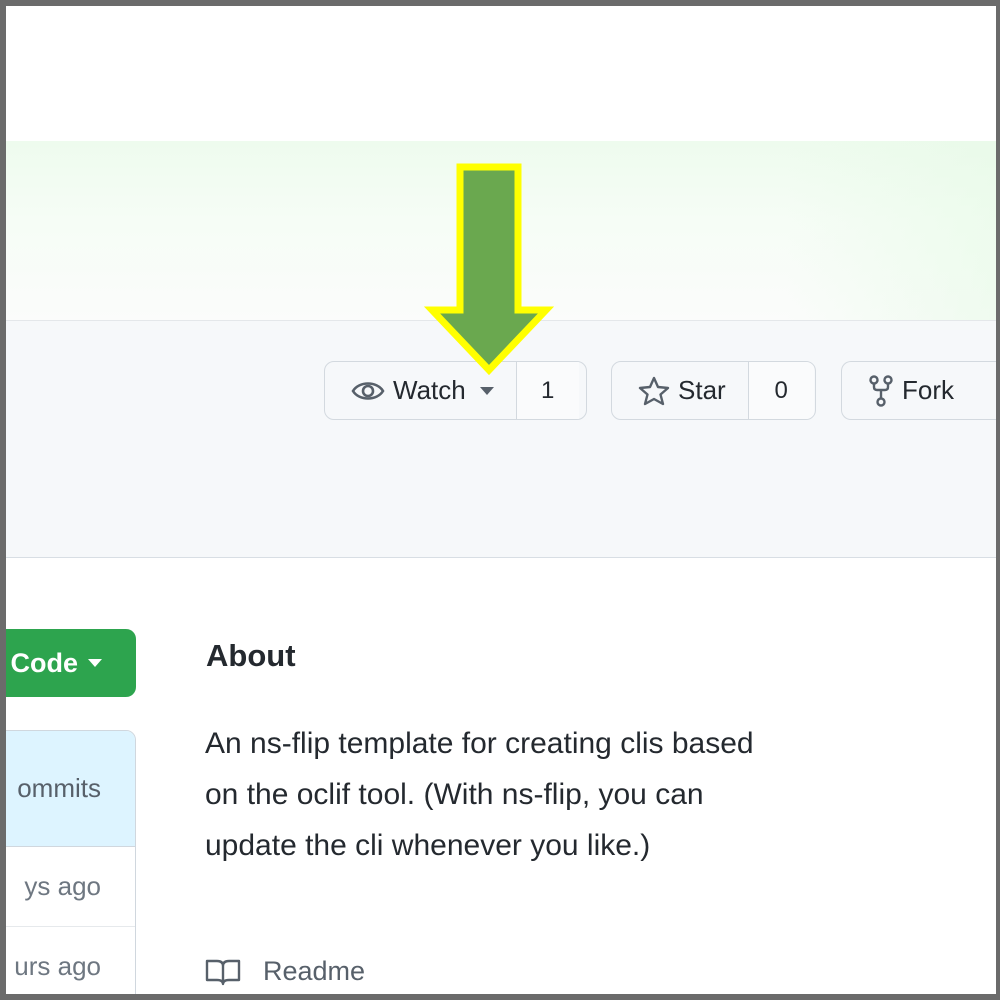  Describe the element at coordinates (429, 390) in the screenshot. I see `watch-label: Watch` at that location.